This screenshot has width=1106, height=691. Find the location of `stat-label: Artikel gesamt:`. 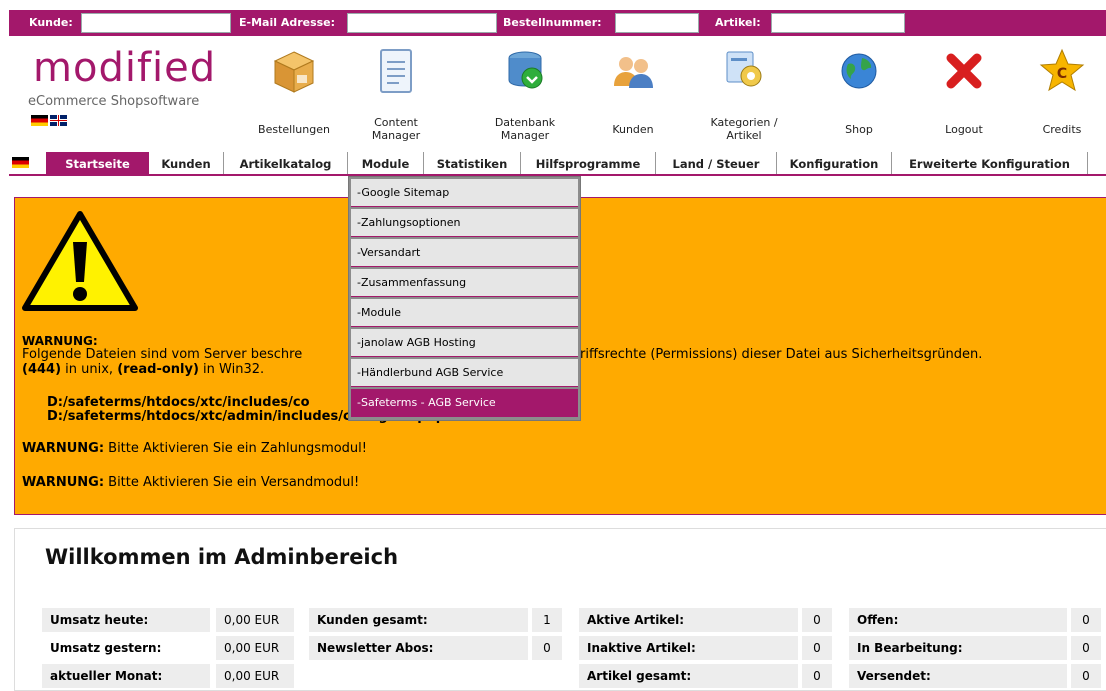

stat-label: Artikel gesamt: is located at coordinates (688, 676).